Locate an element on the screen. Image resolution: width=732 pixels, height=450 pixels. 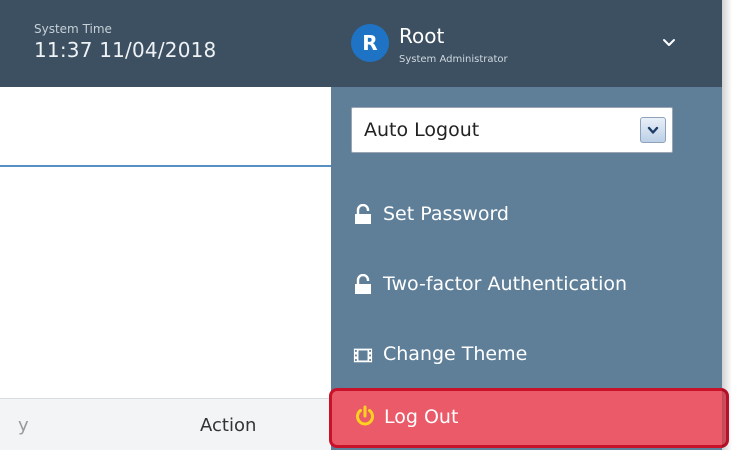
menu-item-label: Change Theme is located at coordinates (455, 354).